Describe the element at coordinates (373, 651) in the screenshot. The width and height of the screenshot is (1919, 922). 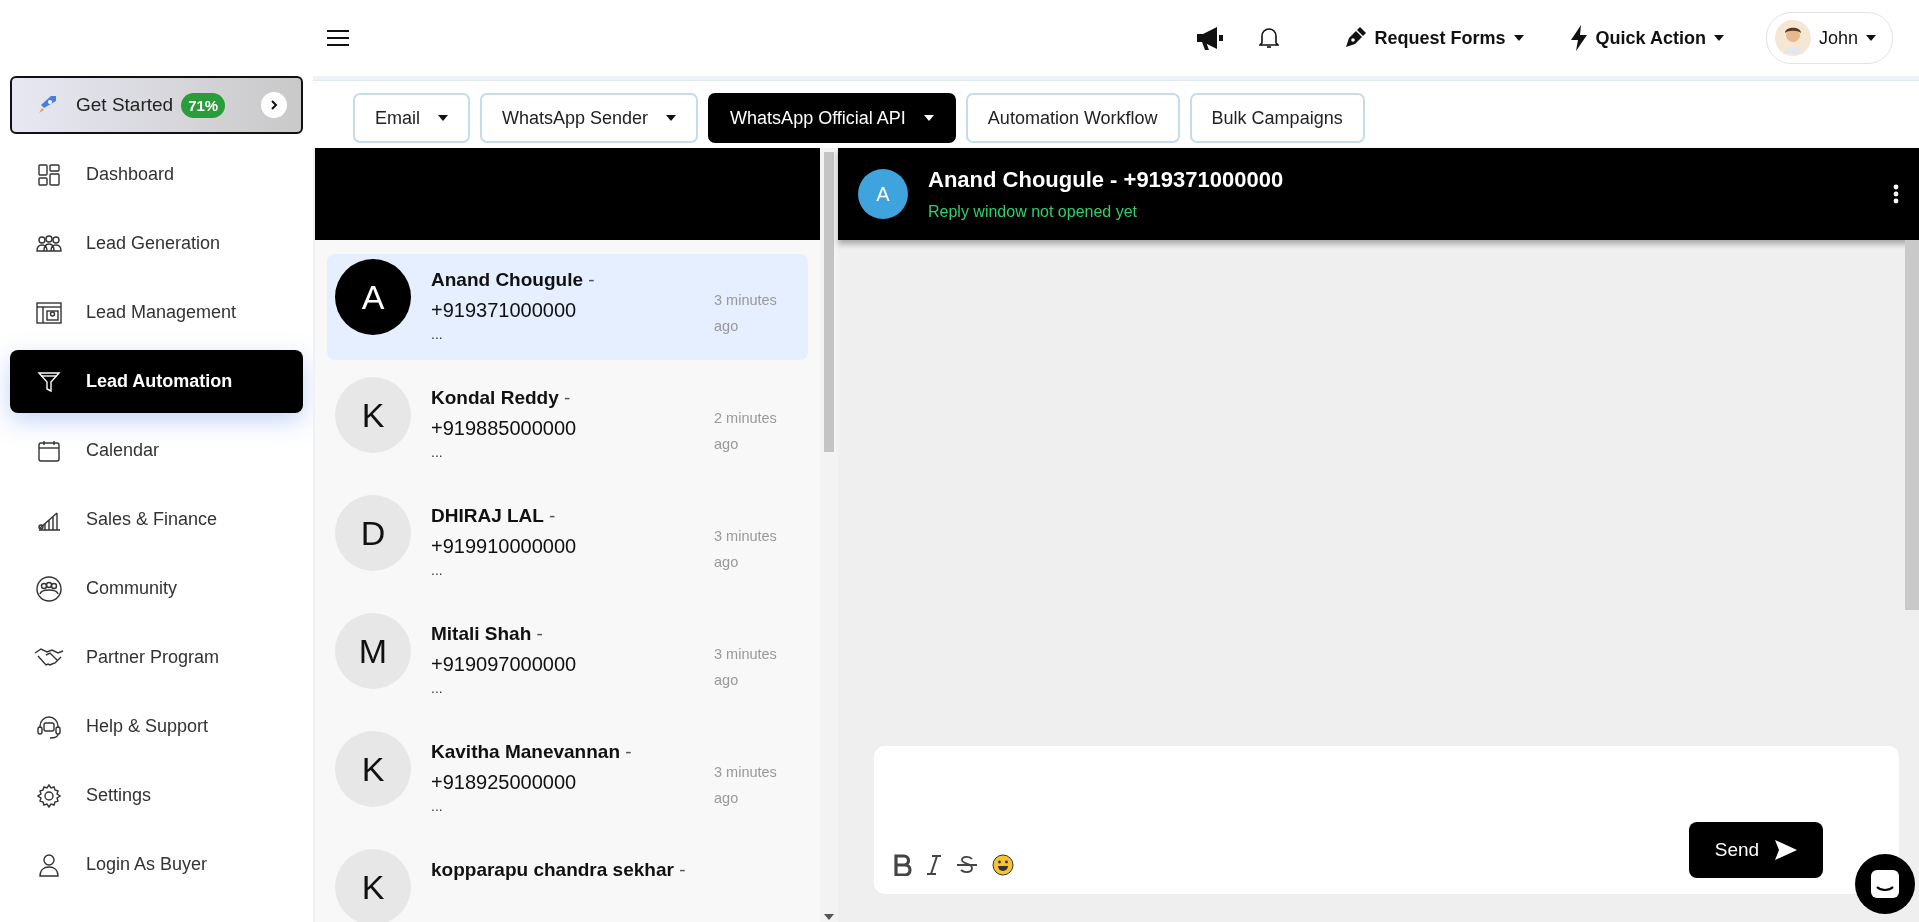
I see `avatar: M` at that location.